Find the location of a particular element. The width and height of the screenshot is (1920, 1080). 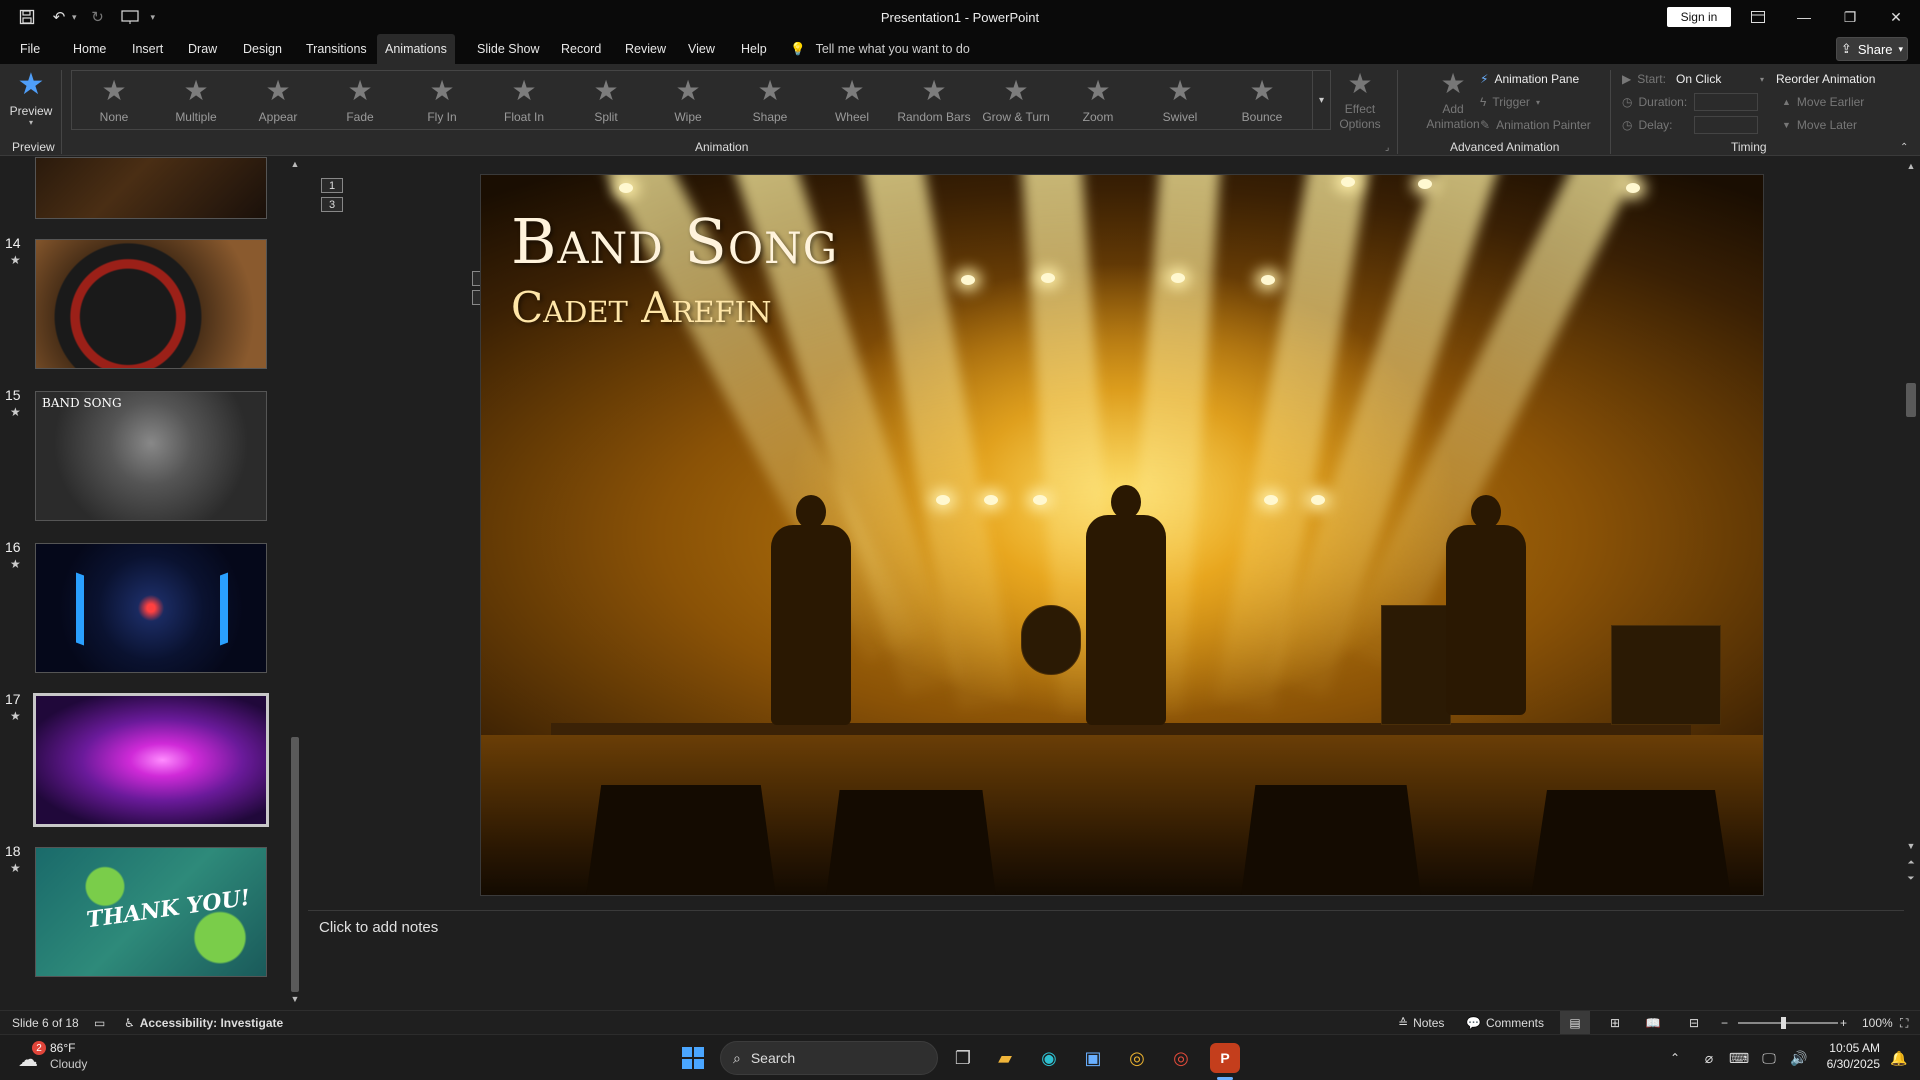

animation-pane-button: ⚡ Animation Pane is located at coordinates (1529, 79).